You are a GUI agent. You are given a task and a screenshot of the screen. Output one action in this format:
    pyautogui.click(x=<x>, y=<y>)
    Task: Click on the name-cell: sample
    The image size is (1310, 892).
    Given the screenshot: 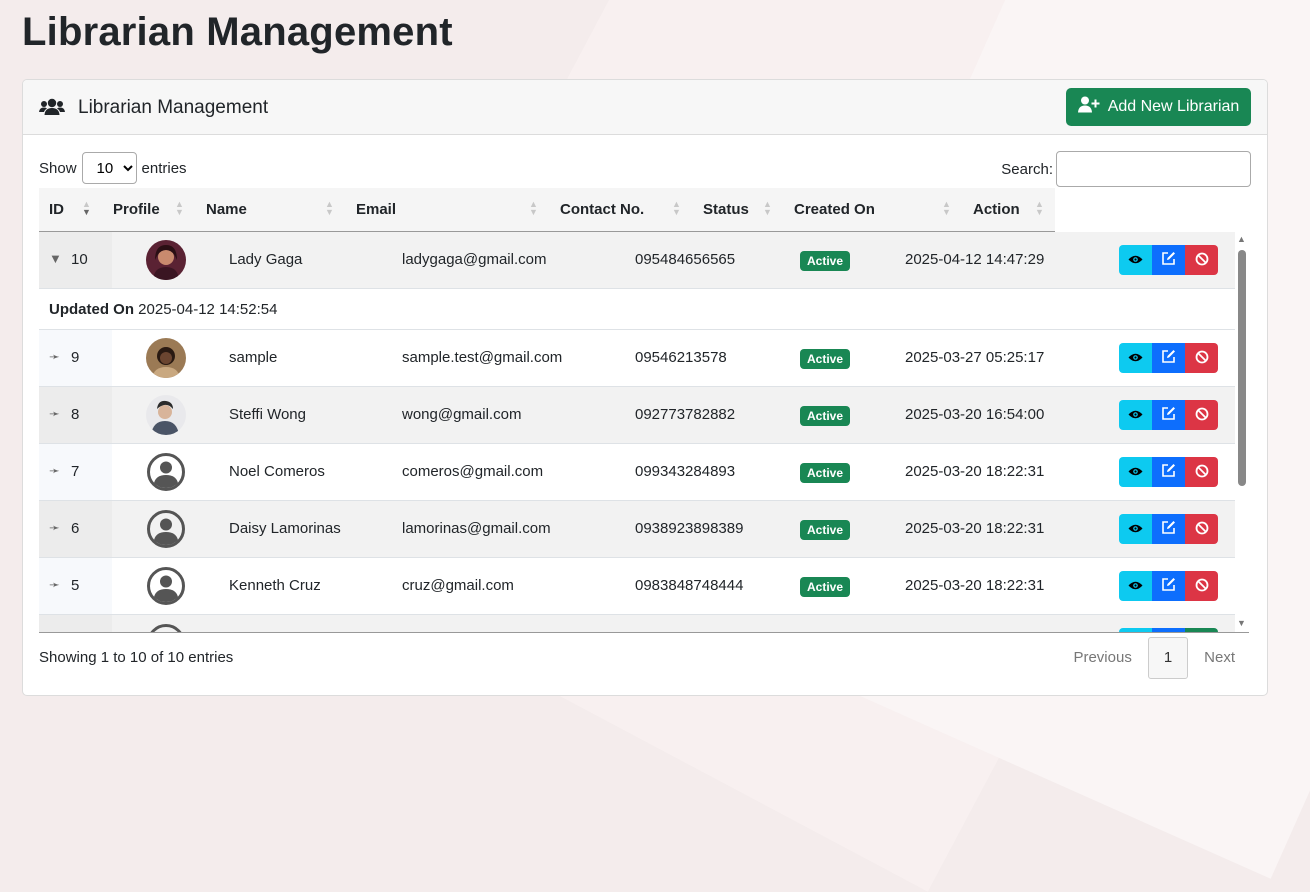 What is the action you would take?
    pyautogui.click(x=253, y=357)
    